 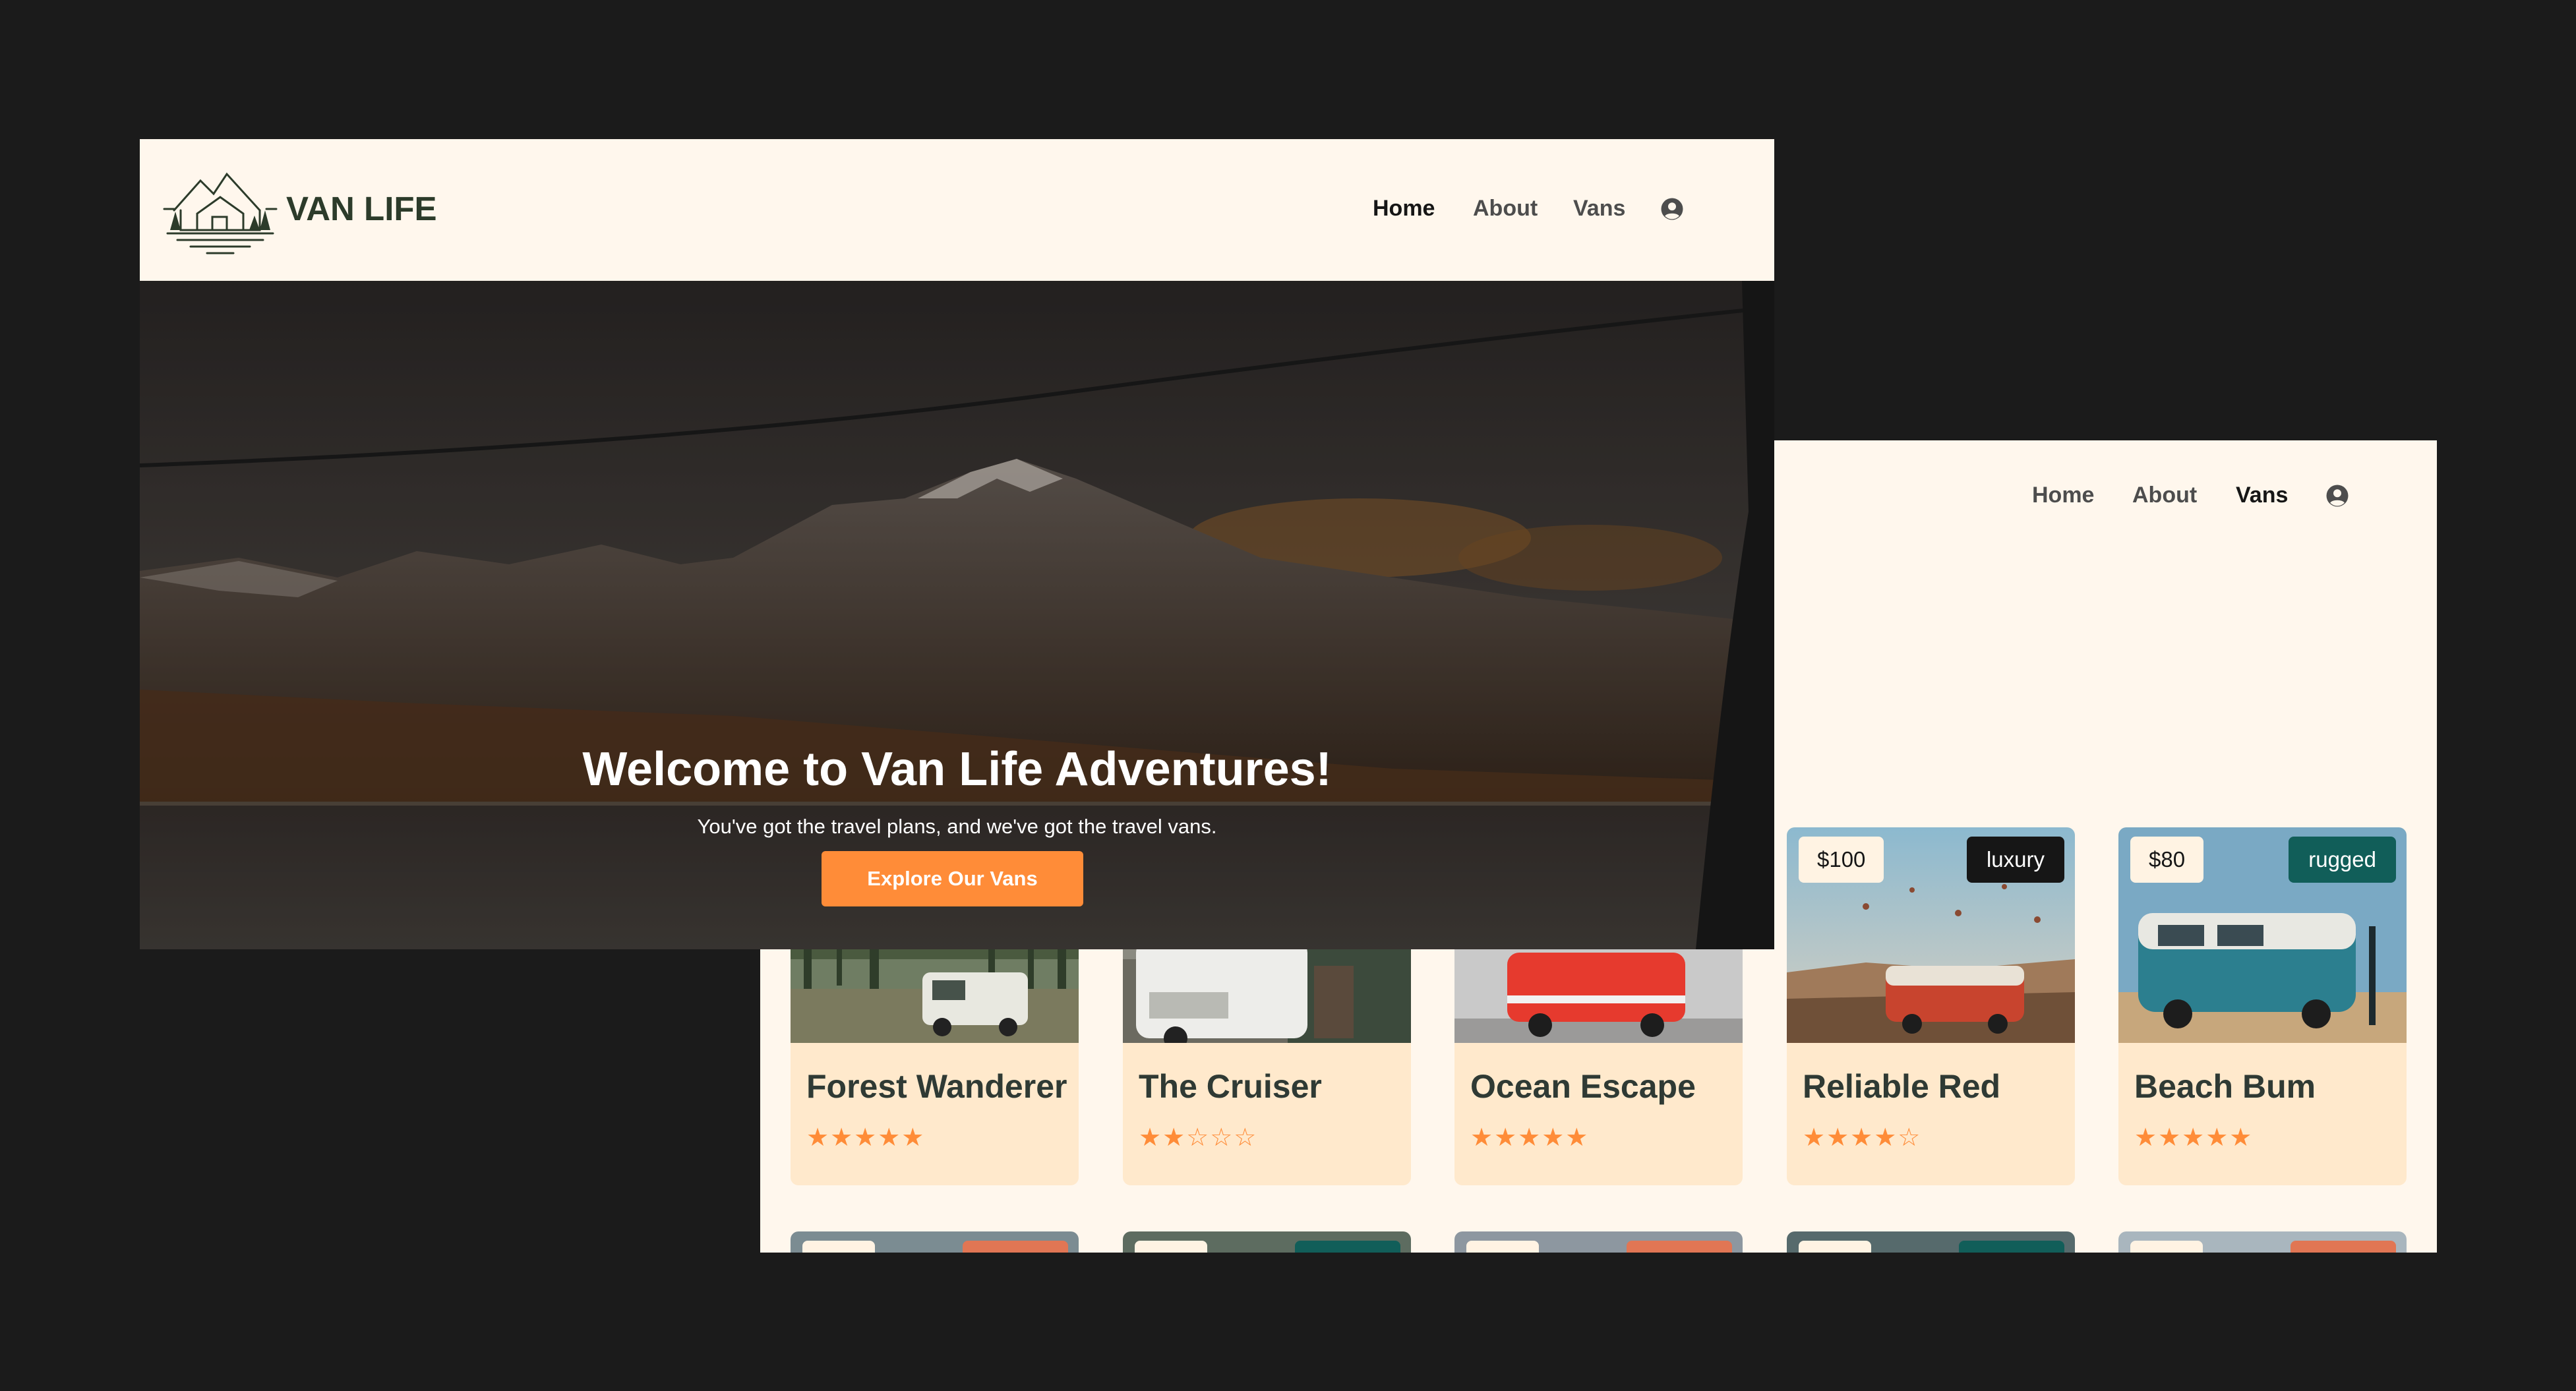 I want to click on van-card-reliable-red: $100 luxury Reliable Red ★★★★☆, so click(x=1931, y=1006).